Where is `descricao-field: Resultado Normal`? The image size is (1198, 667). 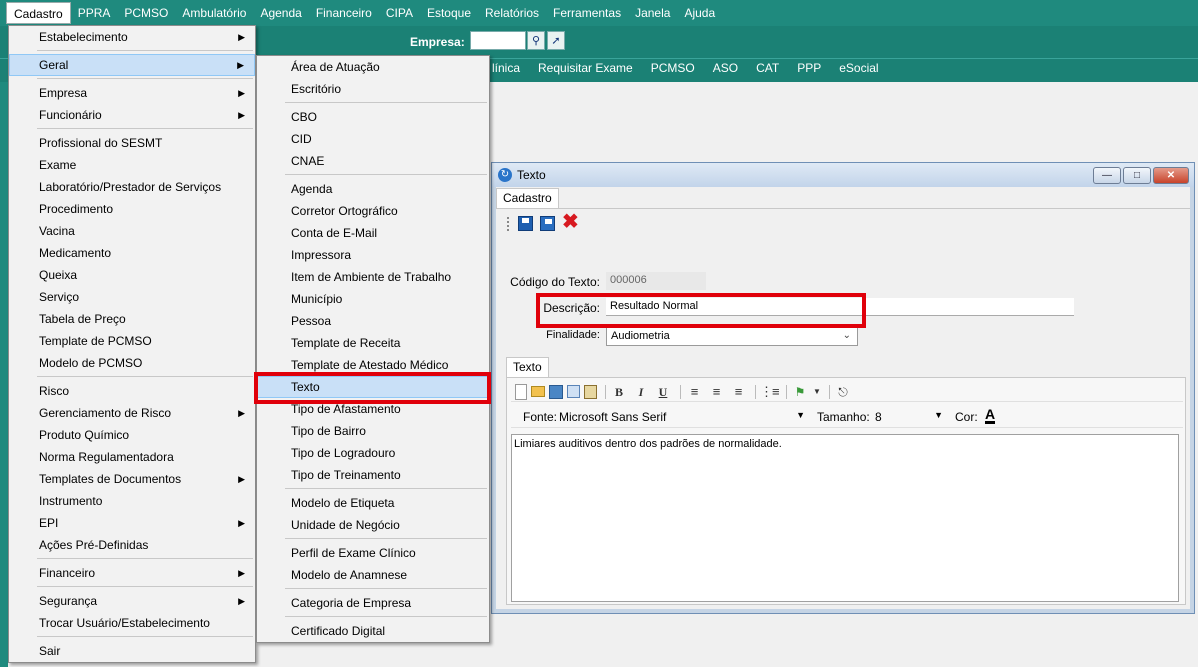 descricao-field: Resultado Normal is located at coordinates (840, 307).